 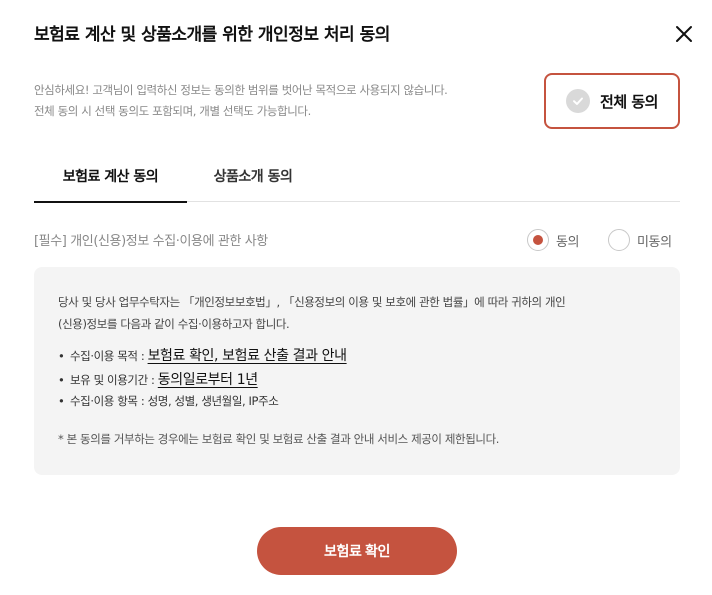 What do you see at coordinates (654, 242) in the screenshot?
I see `disagree-radio-label: 미동의` at bounding box center [654, 242].